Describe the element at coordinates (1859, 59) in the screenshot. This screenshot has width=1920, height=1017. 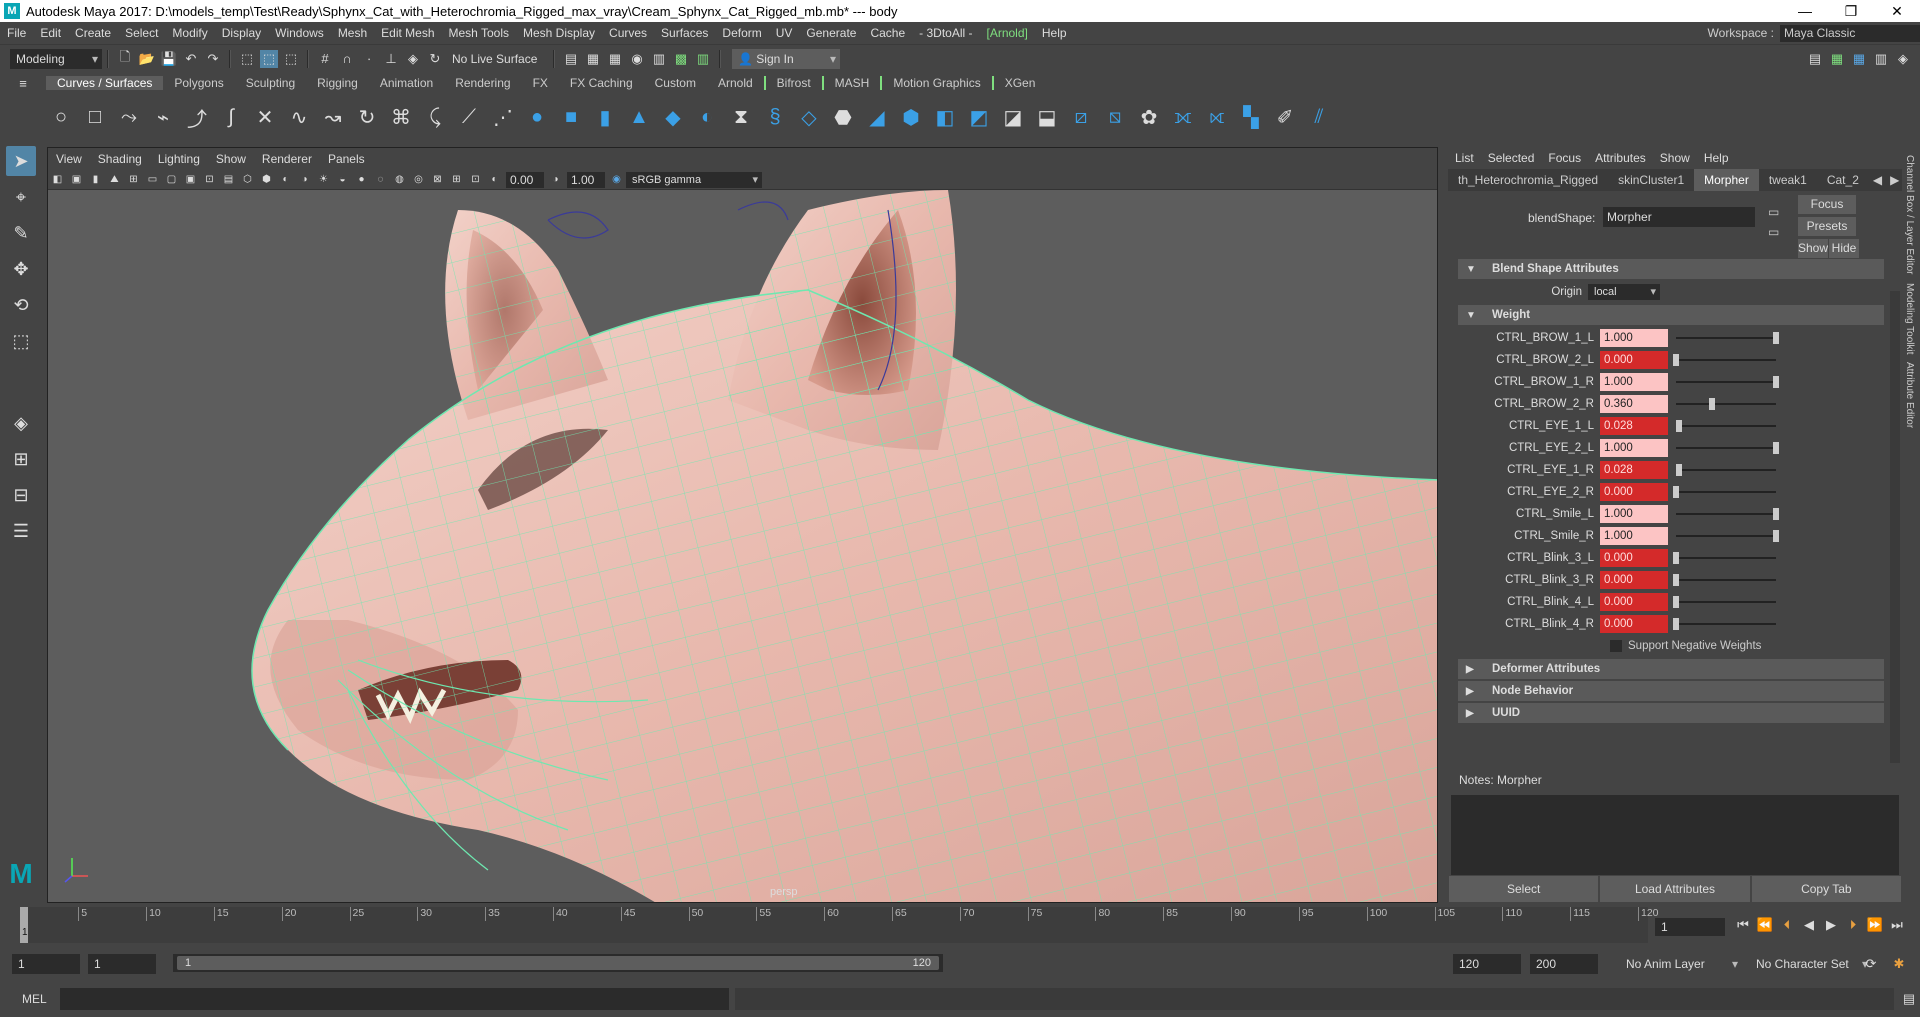
I see `toggle-toolsettings-icon: ▦` at that location.